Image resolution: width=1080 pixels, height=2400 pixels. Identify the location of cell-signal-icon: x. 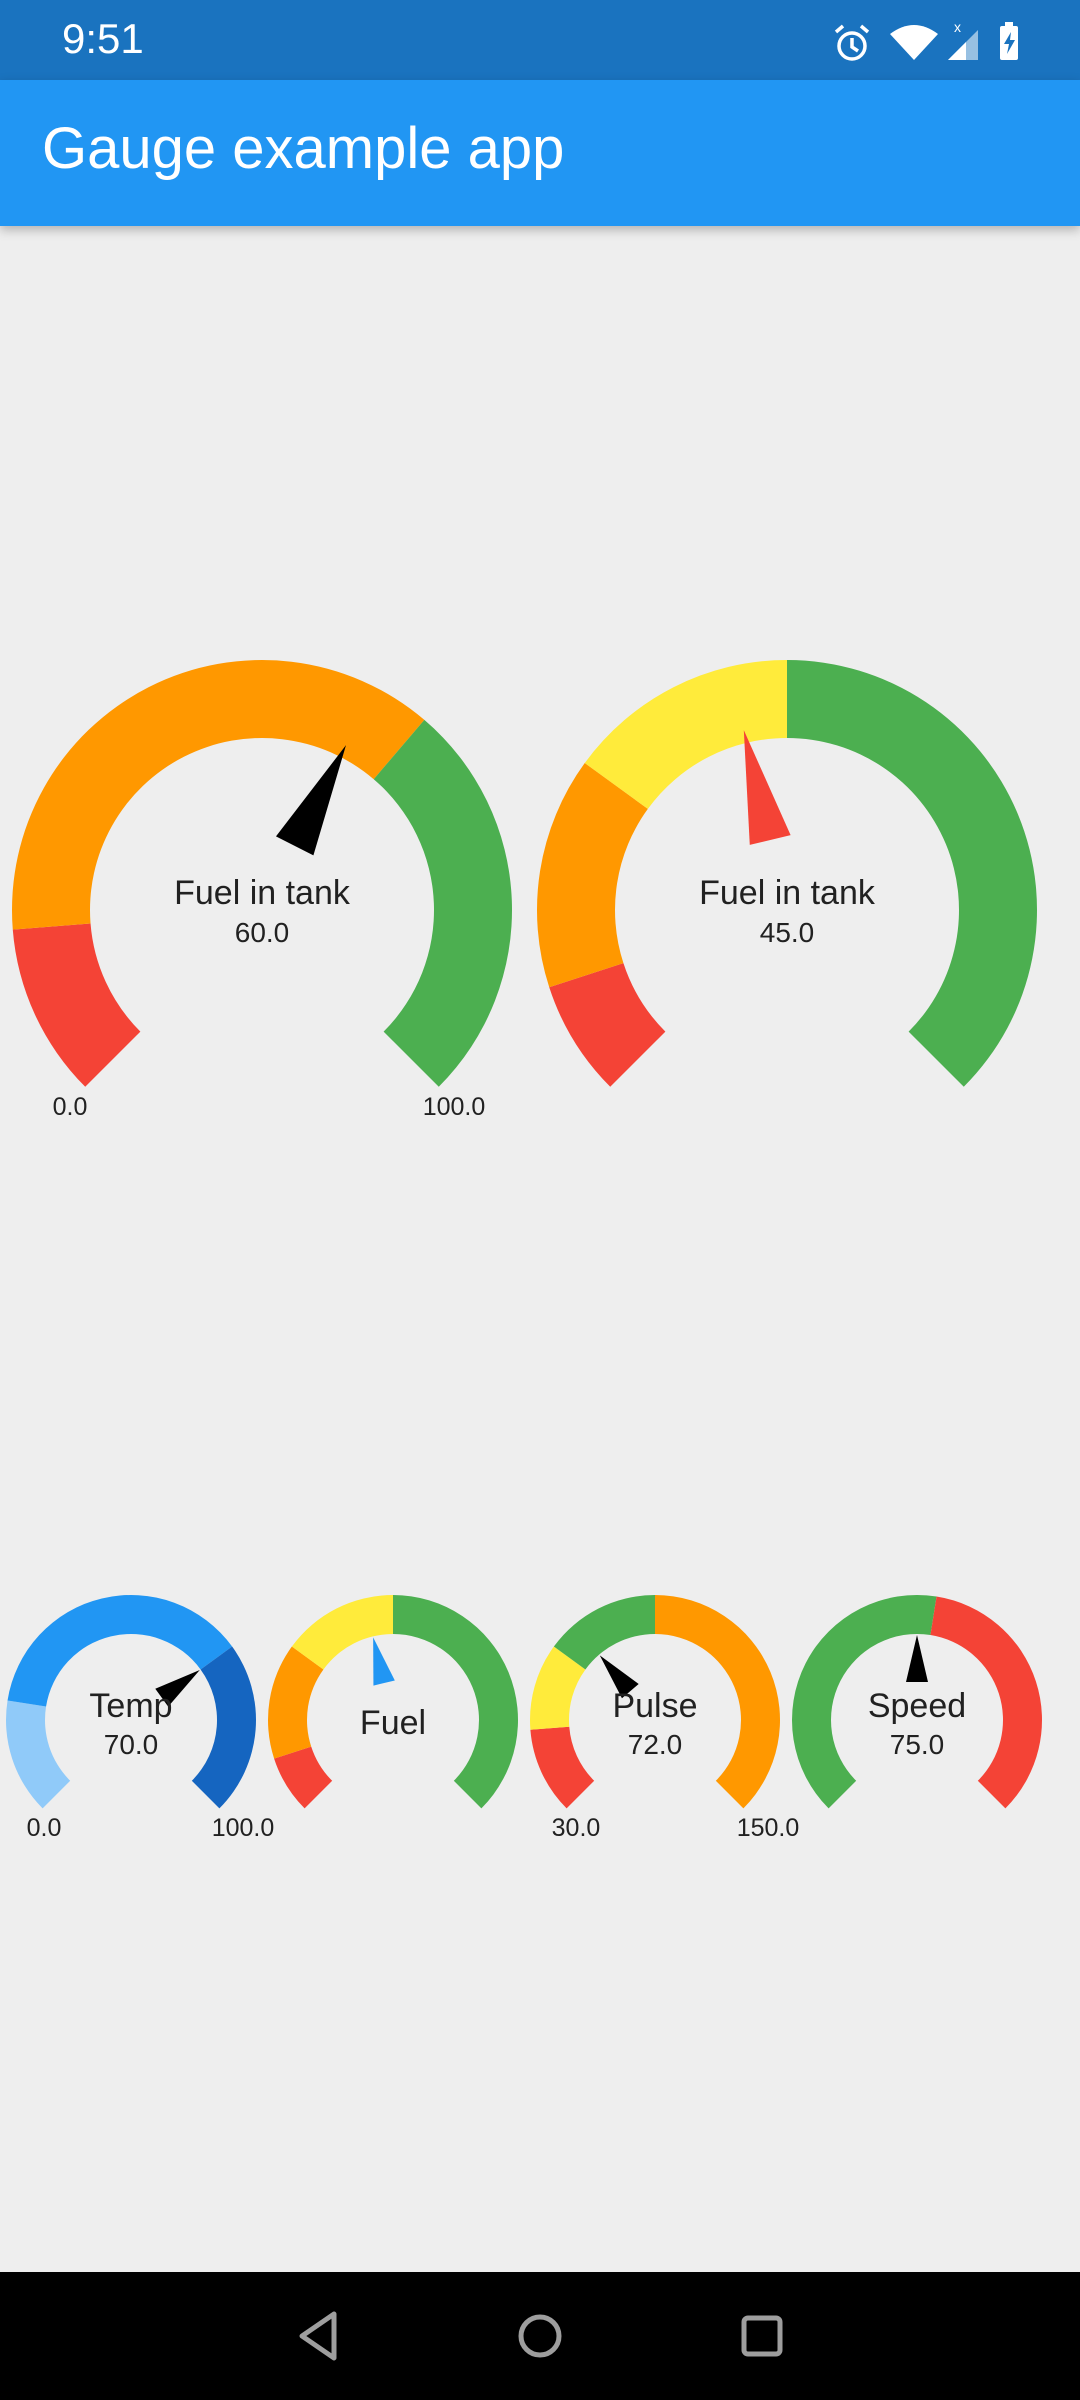
(963, 40).